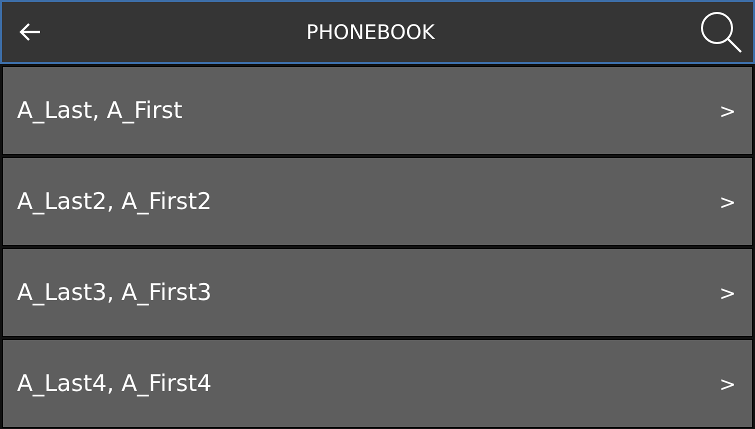  Describe the element at coordinates (99, 111) in the screenshot. I see `contact-name: A_Last, A_First` at that location.